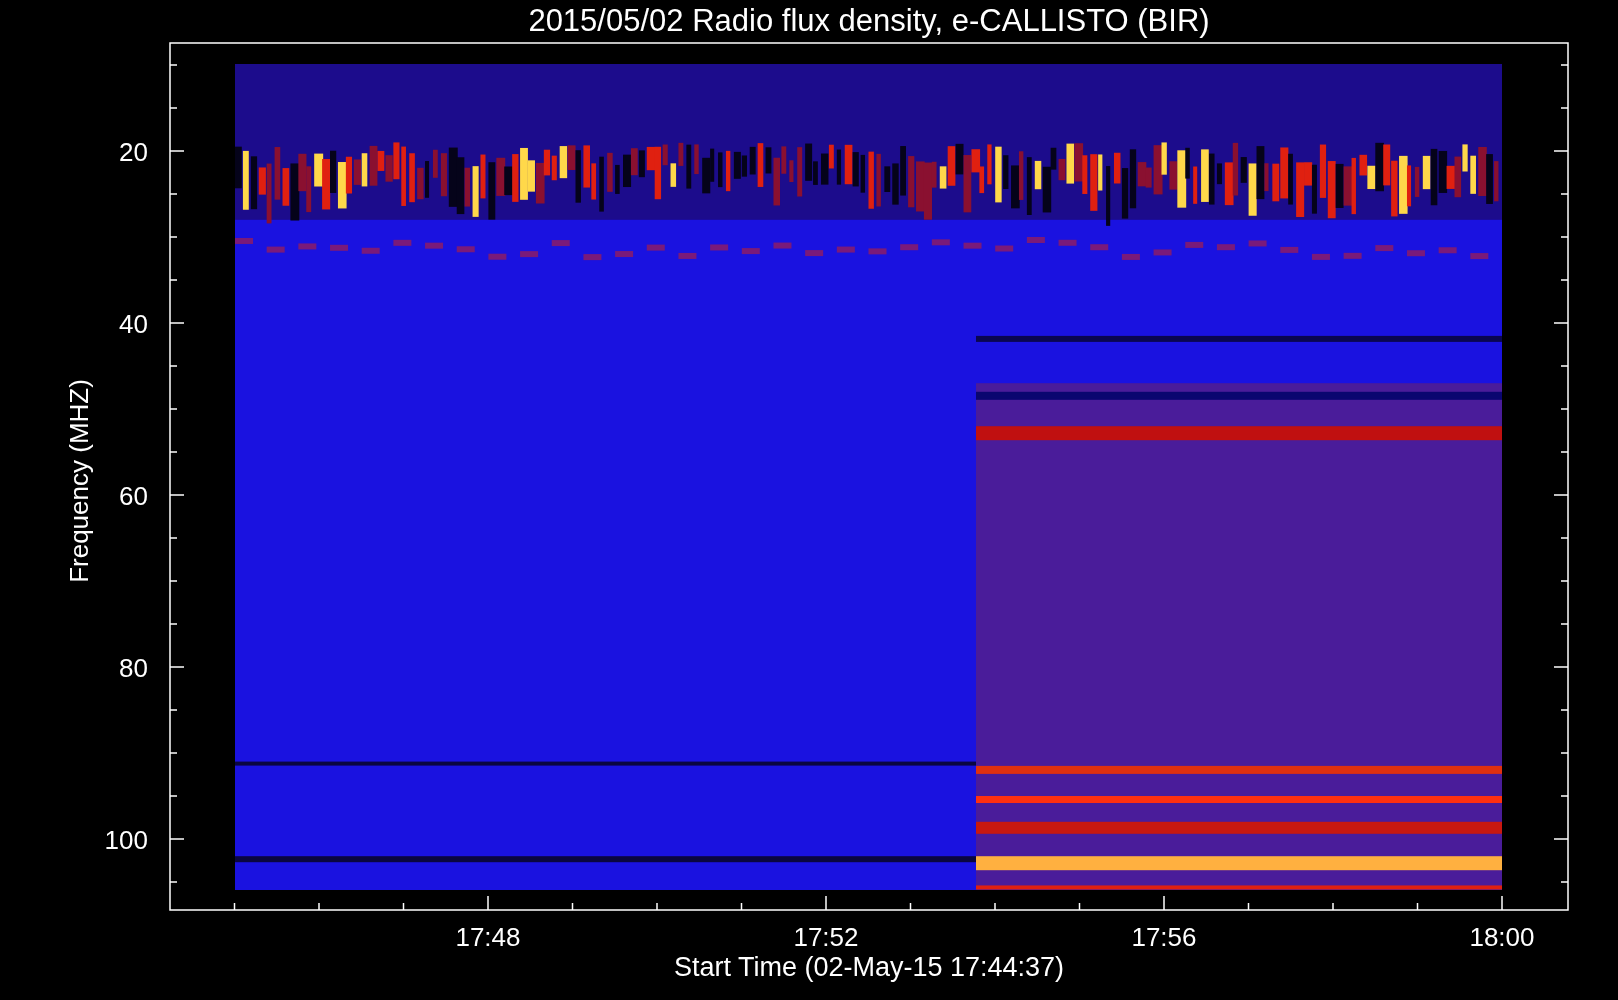  I want to click on x-tick-label: 17:52, so click(826, 937).